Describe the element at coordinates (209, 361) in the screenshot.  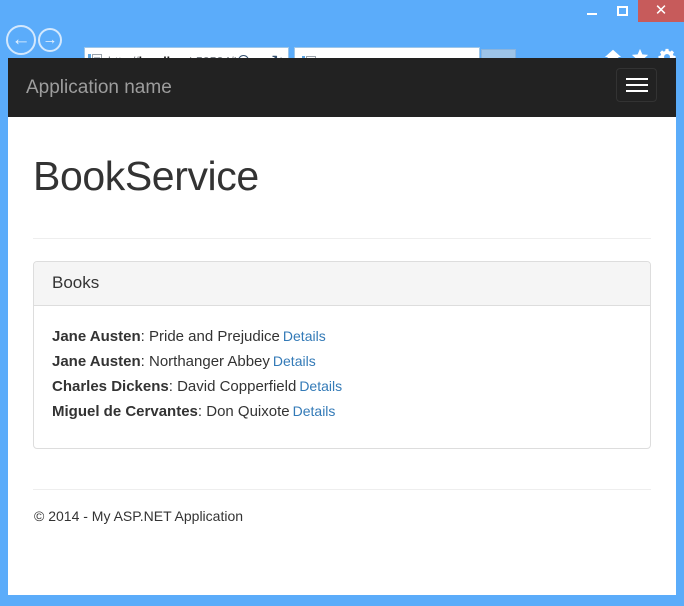
I see `book-title: Northanger Abbey` at that location.